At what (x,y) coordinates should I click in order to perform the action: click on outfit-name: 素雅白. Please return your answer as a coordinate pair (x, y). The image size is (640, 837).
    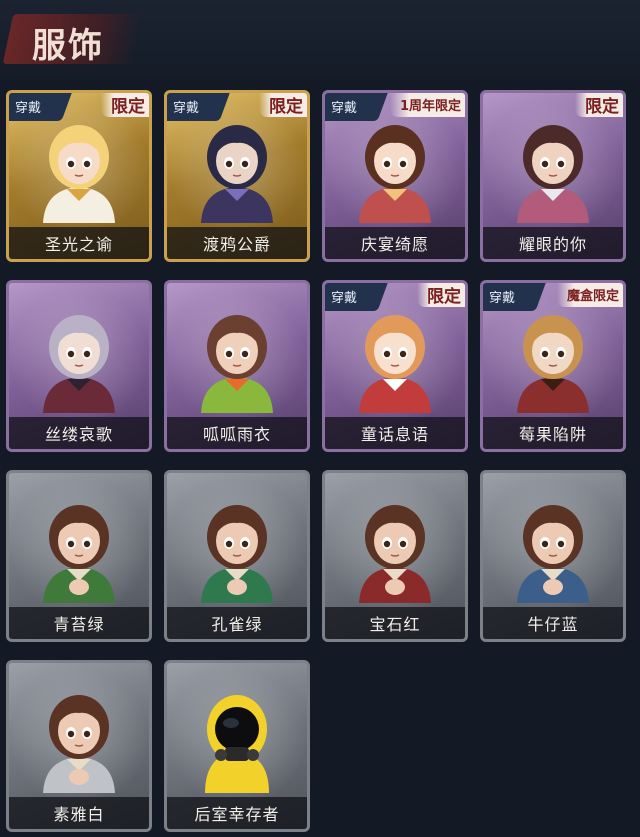
    Looking at the image, I should click on (79, 814).